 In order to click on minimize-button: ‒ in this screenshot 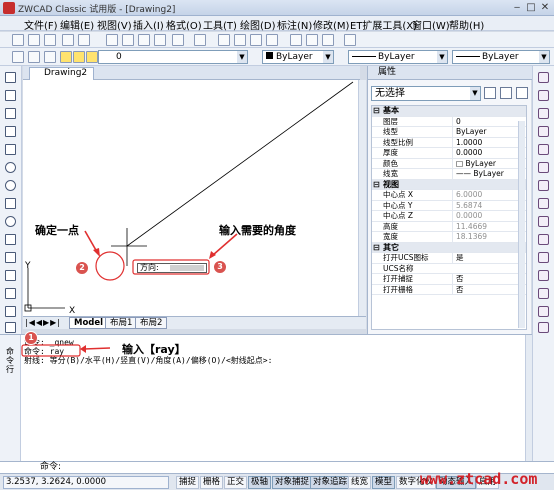, I will do `click(517, 7)`.